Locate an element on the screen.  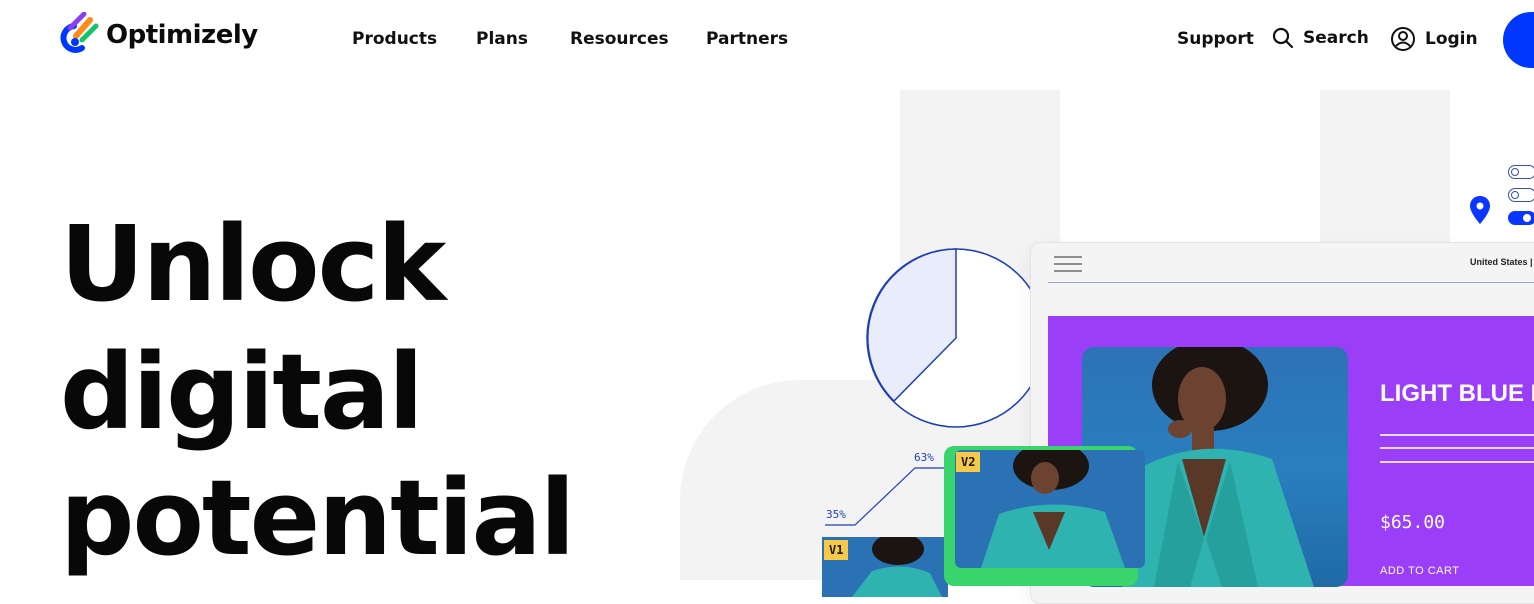
search-icon is located at coordinates (1283, 38).